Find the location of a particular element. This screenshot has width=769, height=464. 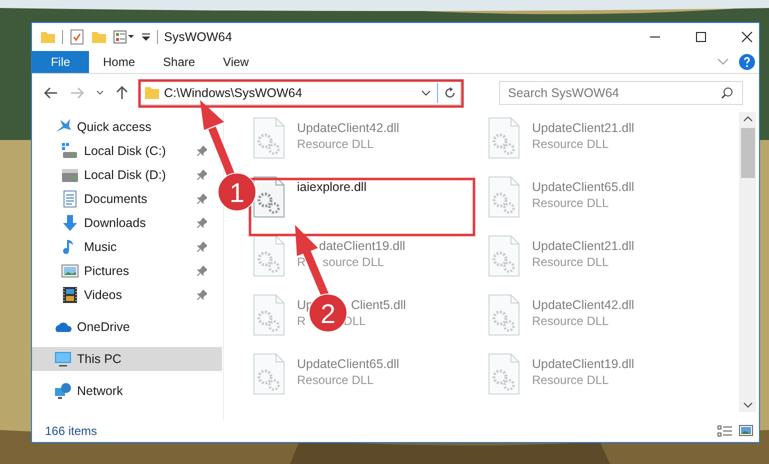

refresh-icon is located at coordinates (450, 93).